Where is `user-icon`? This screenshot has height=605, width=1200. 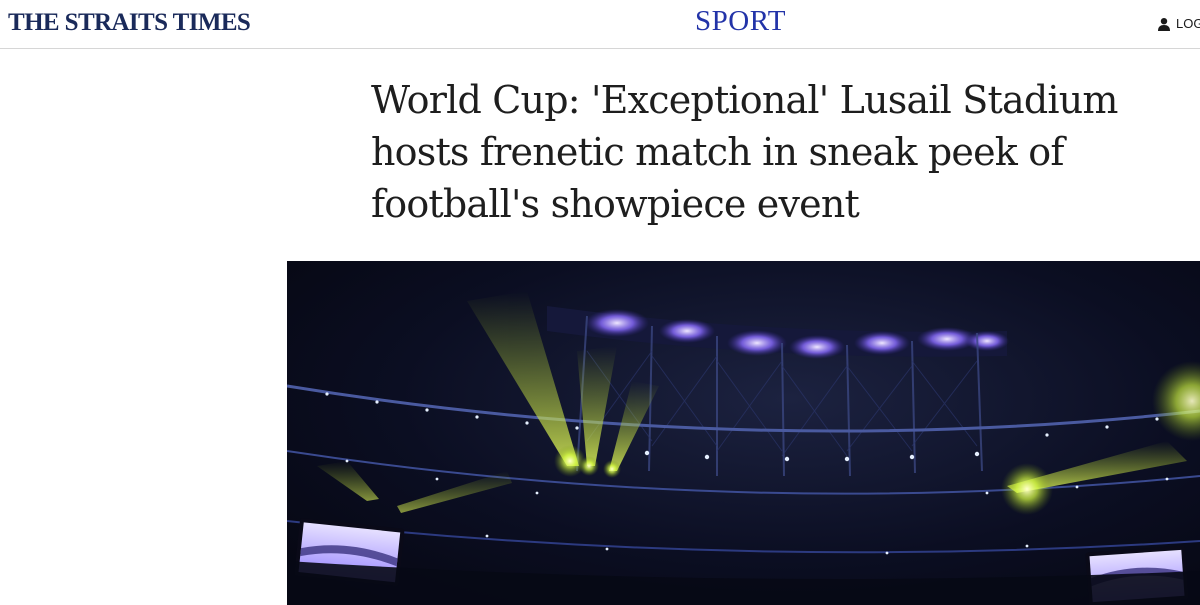 user-icon is located at coordinates (1164, 24).